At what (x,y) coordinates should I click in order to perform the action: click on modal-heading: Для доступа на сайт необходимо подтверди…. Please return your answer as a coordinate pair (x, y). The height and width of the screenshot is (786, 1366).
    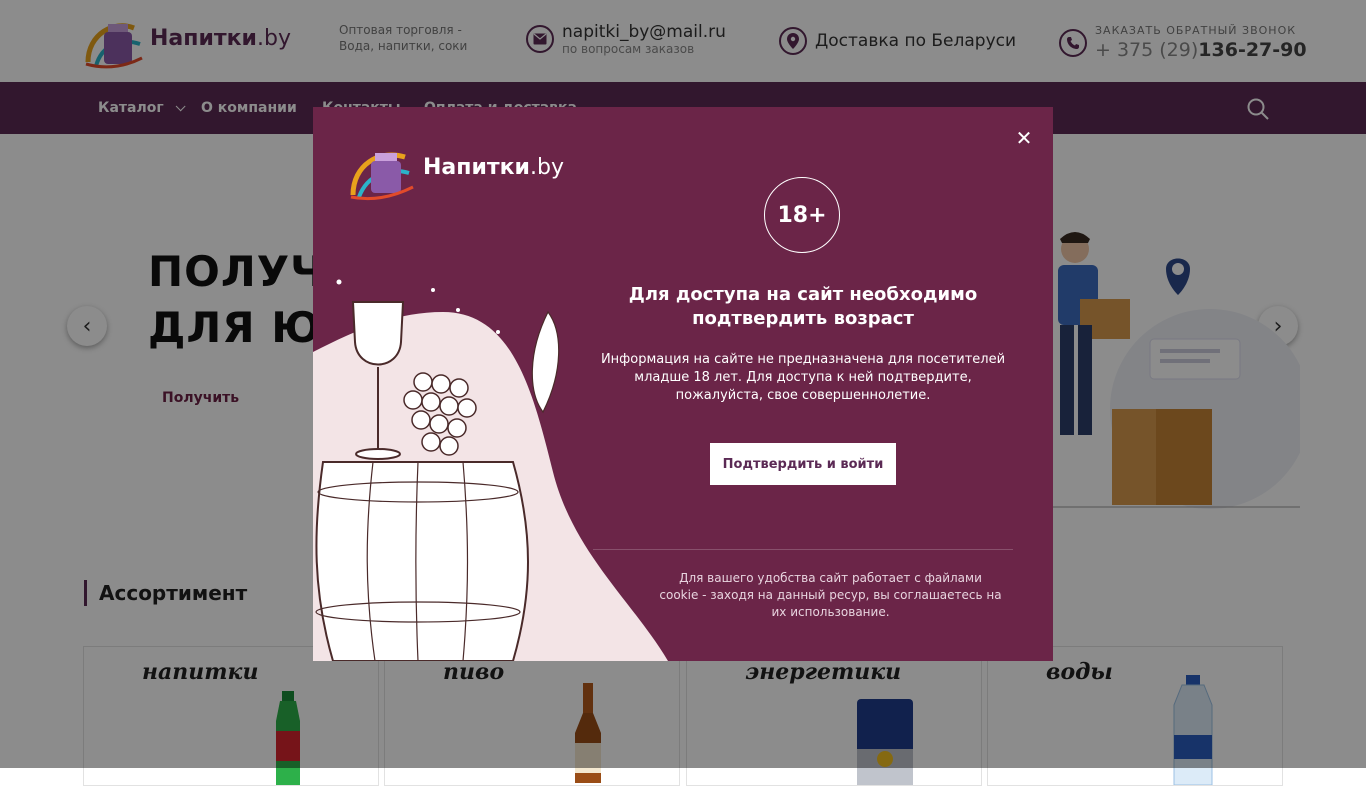
    Looking at the image, I should click on (803, 306).